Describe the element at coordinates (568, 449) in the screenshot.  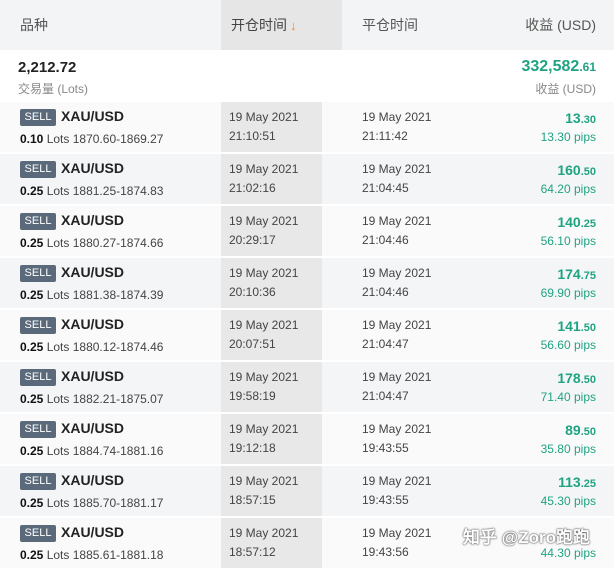
I see `trade-pips: 35.80 pips` at that location.